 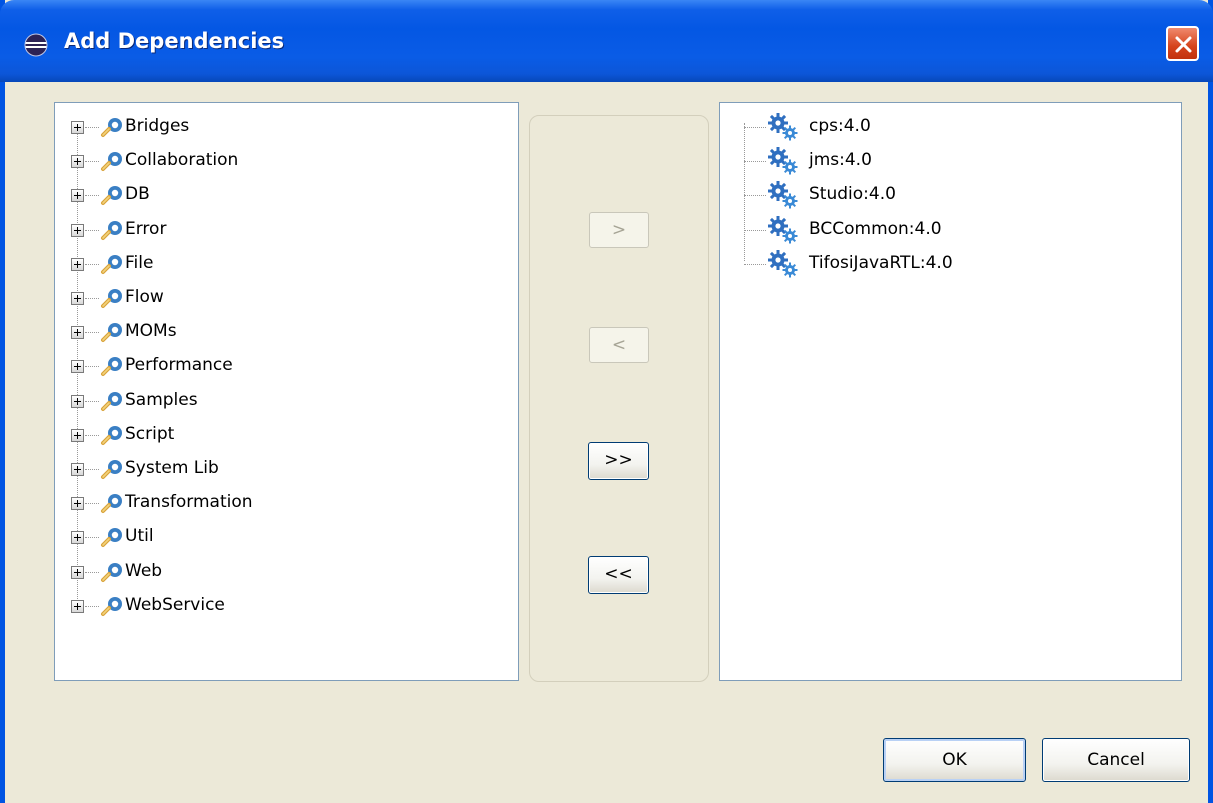 I want to click on tree-item-label: Web, so click(x=144, y=570).